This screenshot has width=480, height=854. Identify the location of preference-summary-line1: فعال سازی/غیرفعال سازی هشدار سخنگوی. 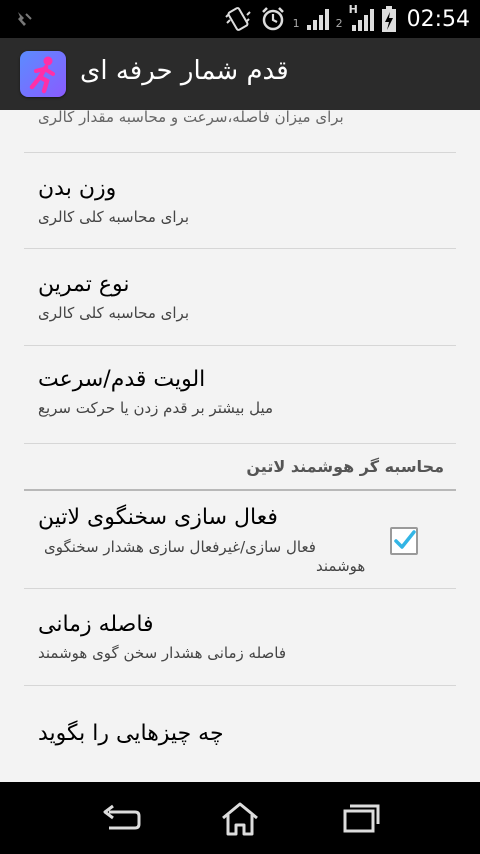
(180, 547).